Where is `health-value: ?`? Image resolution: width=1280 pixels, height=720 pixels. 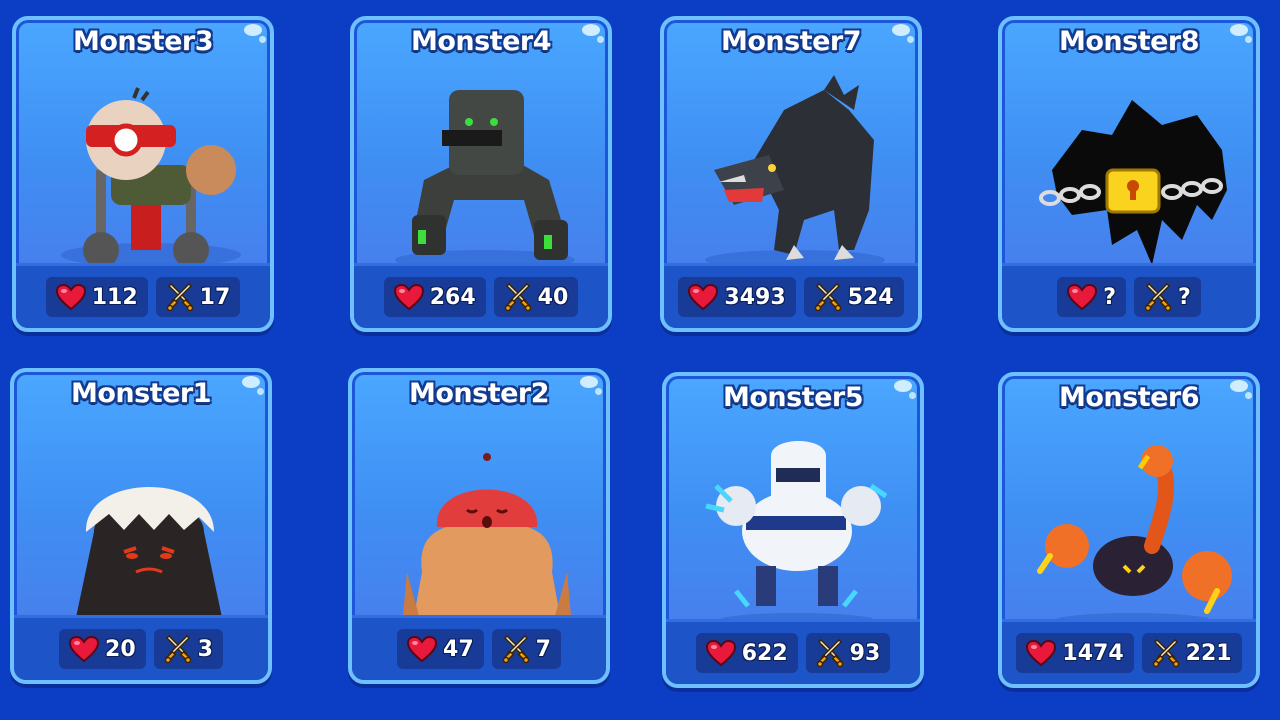 health-value: ? is located at coordinates (1109, 297).